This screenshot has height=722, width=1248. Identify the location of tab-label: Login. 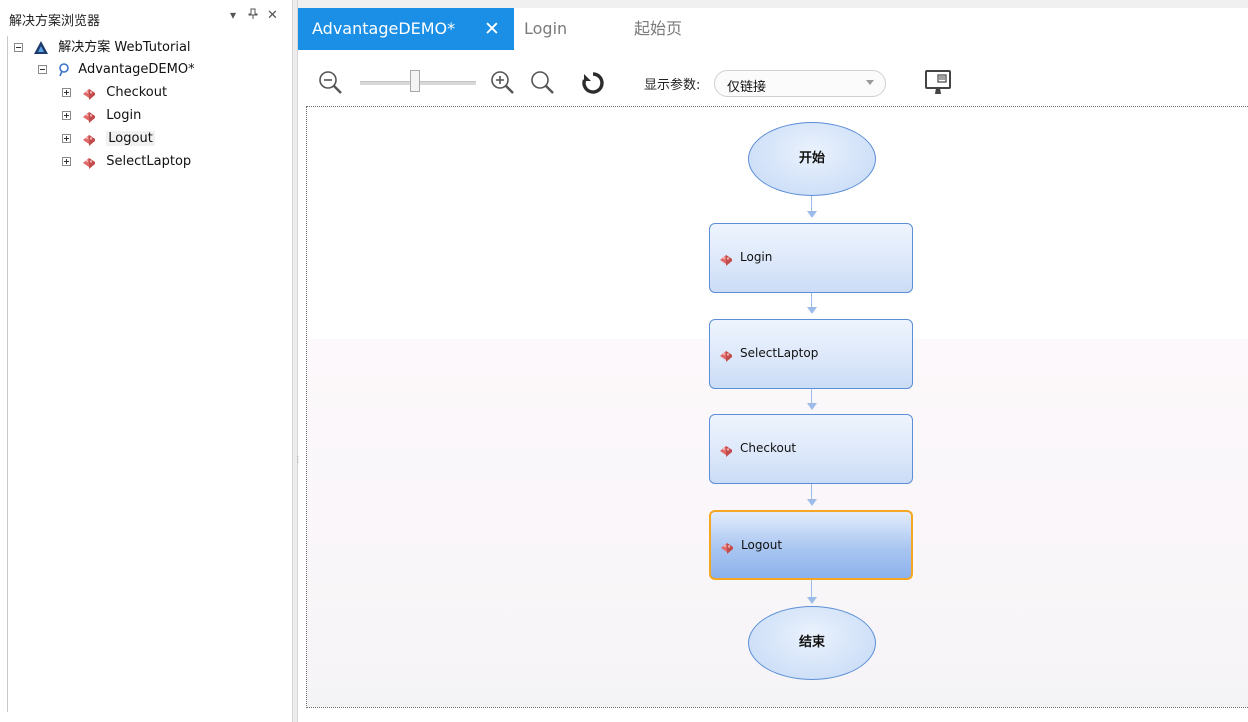
(546, 28).